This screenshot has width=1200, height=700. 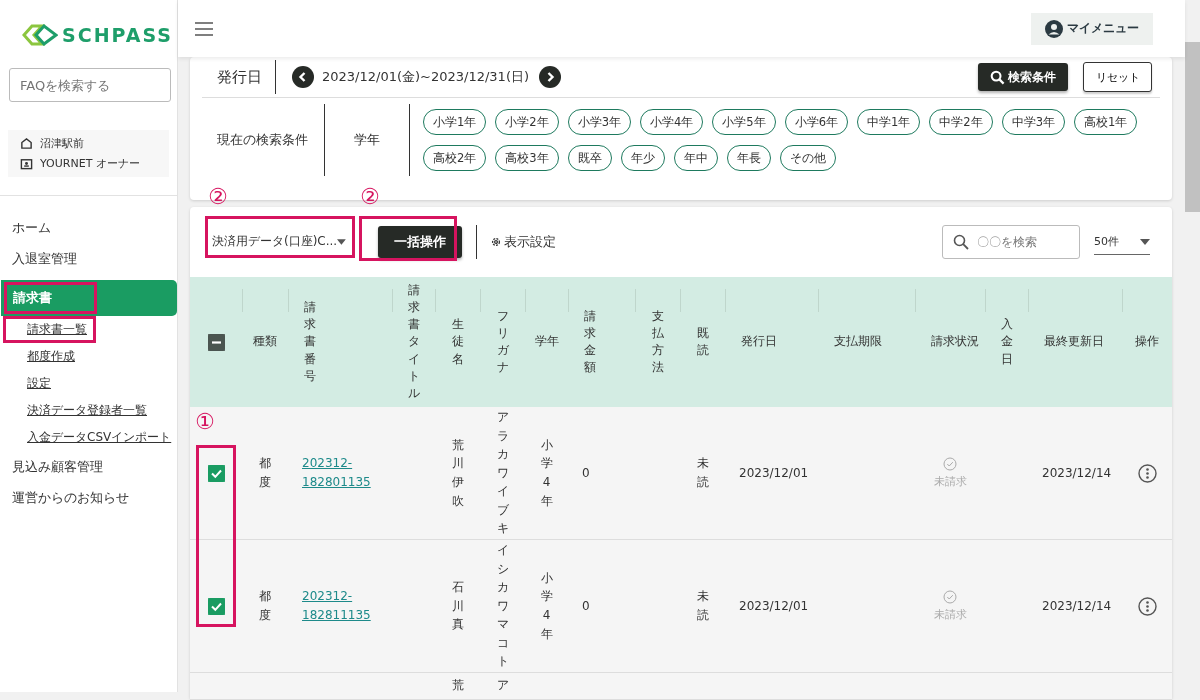 I want to click on column-header: 操作, so click(x=1147, y=342).